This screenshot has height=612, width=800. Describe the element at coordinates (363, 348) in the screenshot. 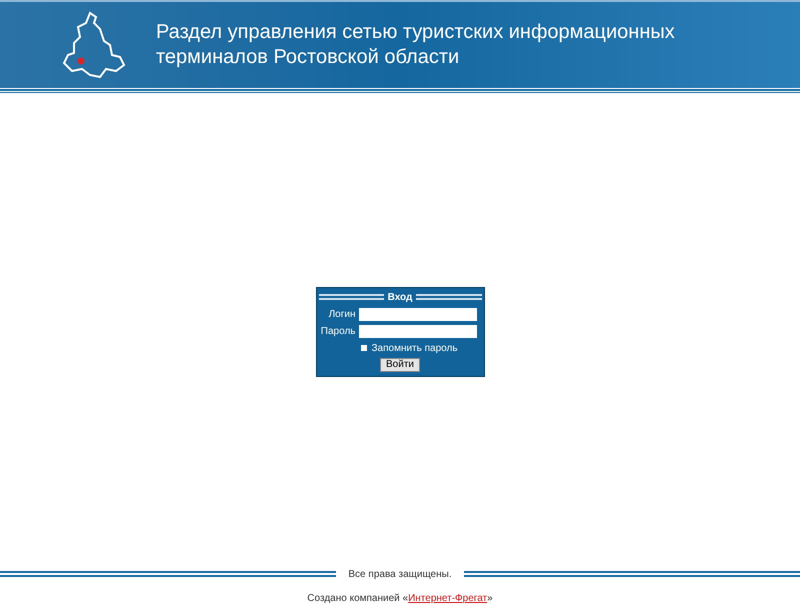

I see `remember-checkbox` at that location.